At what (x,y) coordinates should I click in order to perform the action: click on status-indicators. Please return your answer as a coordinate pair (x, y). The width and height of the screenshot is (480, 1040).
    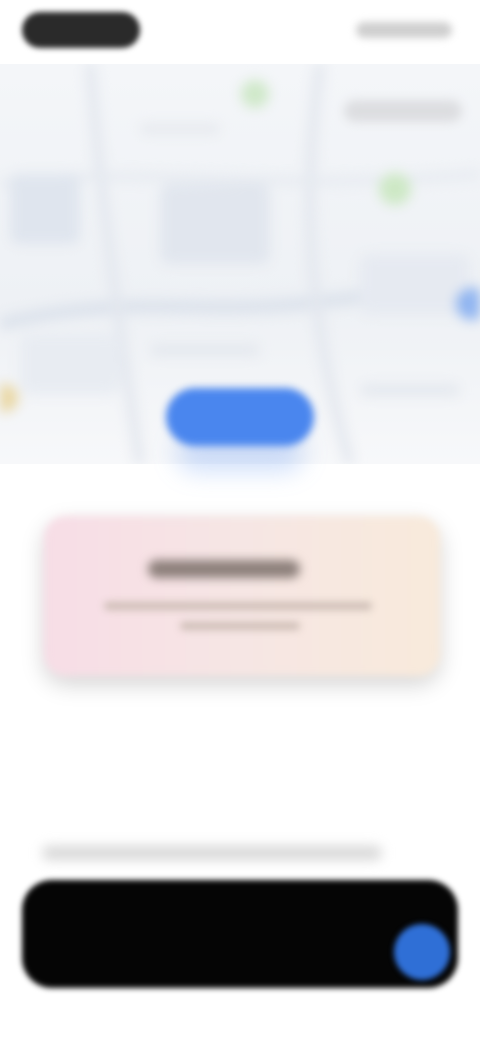
    Looking at the image, I should click on (404, 30).